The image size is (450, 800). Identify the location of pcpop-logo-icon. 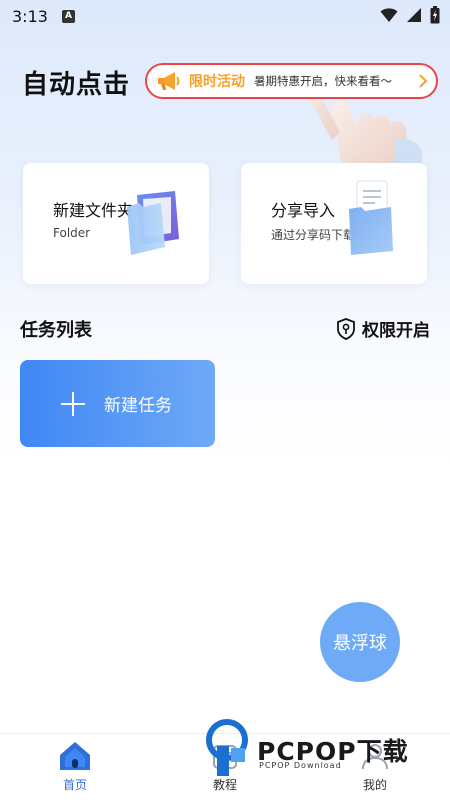
(227, 747).